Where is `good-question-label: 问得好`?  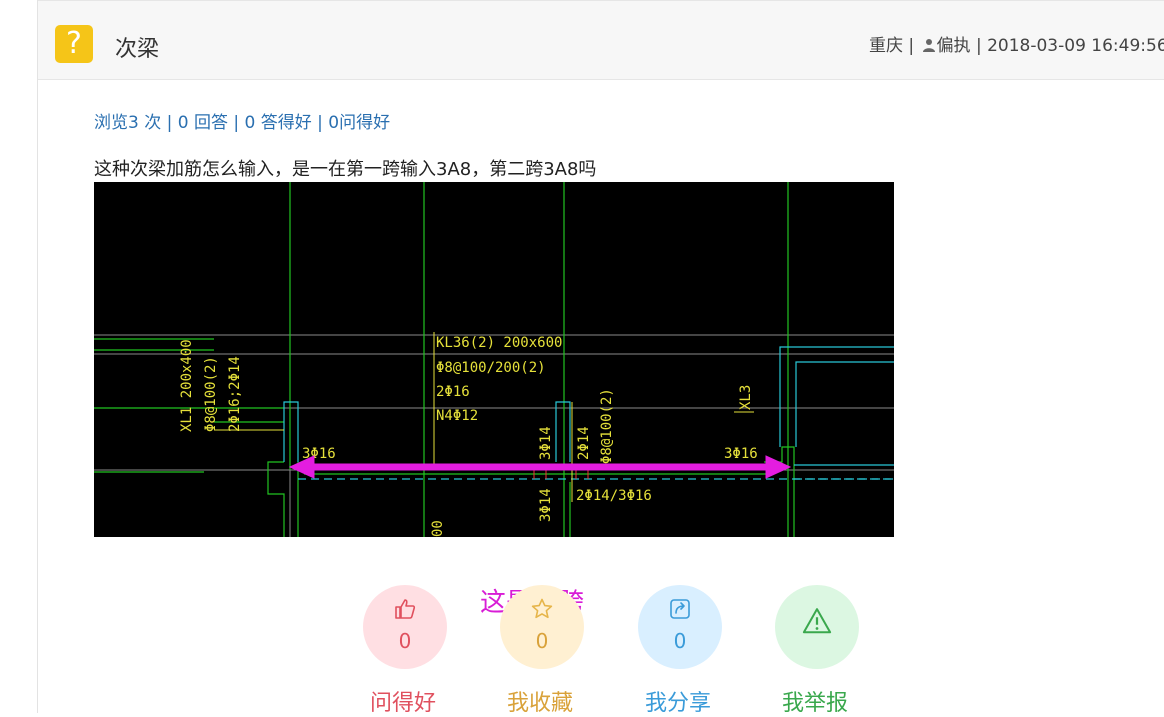 good-question-label: 问得好 is located at coordinates (403, 701).